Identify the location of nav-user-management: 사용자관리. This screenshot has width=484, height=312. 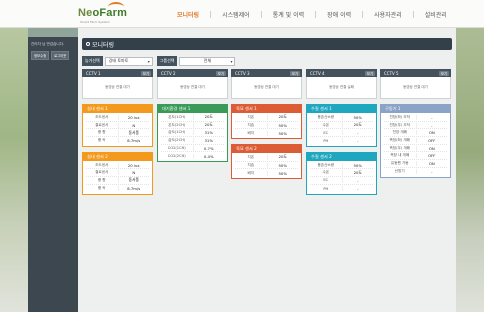
(388, 14).